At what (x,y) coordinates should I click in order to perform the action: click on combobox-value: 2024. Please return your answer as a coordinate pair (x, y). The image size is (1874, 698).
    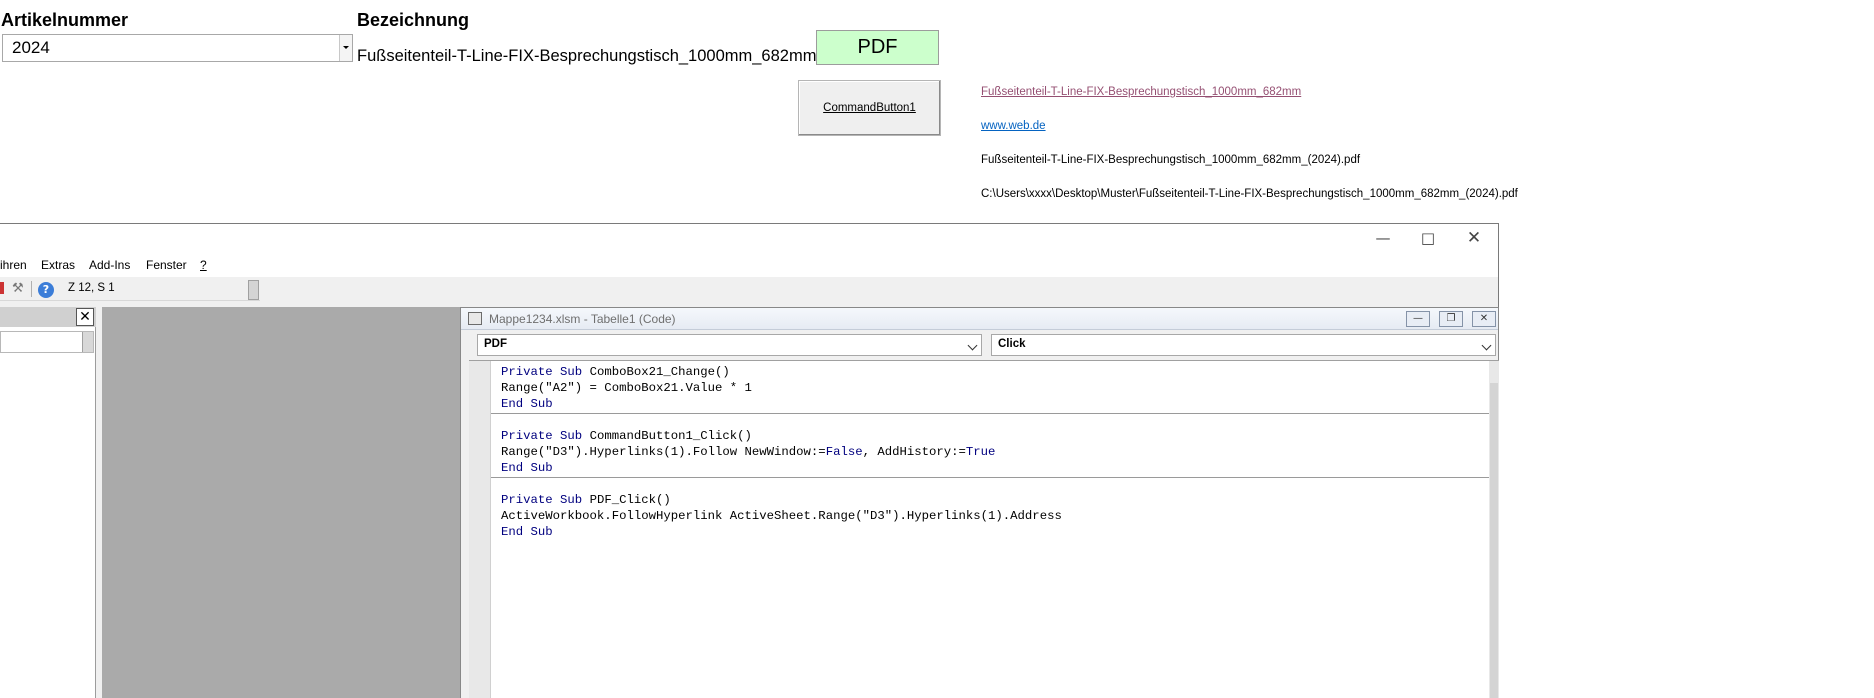
    Looking at the image, I should click on (31, 47).